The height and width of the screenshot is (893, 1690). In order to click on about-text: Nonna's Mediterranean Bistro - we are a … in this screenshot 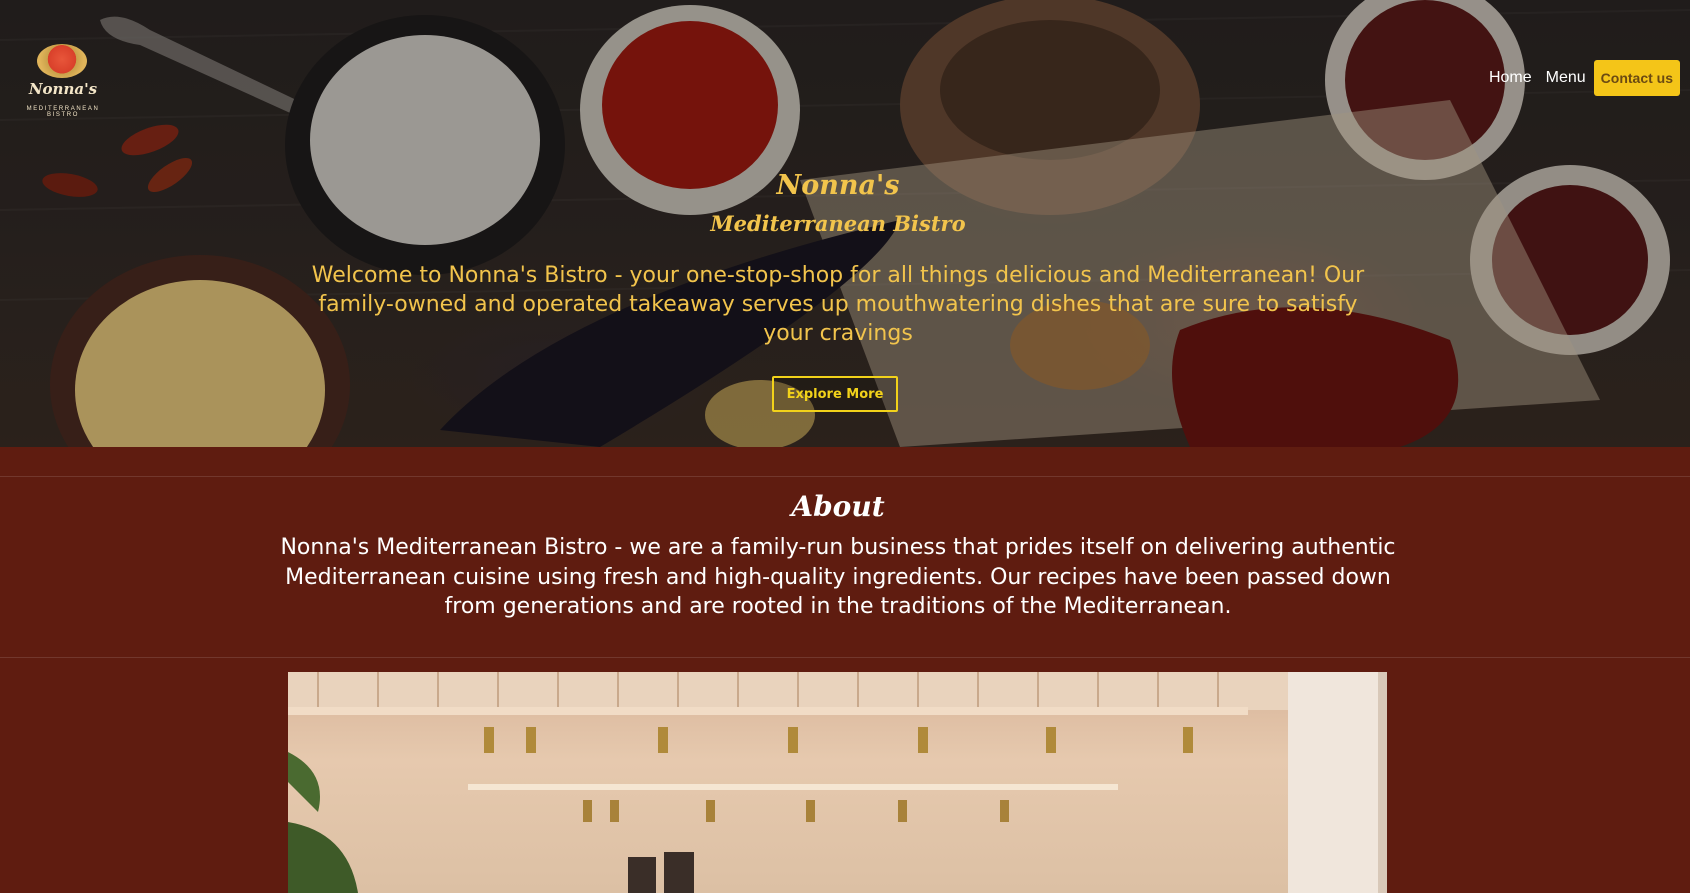, I will do `click(838, 577)`.